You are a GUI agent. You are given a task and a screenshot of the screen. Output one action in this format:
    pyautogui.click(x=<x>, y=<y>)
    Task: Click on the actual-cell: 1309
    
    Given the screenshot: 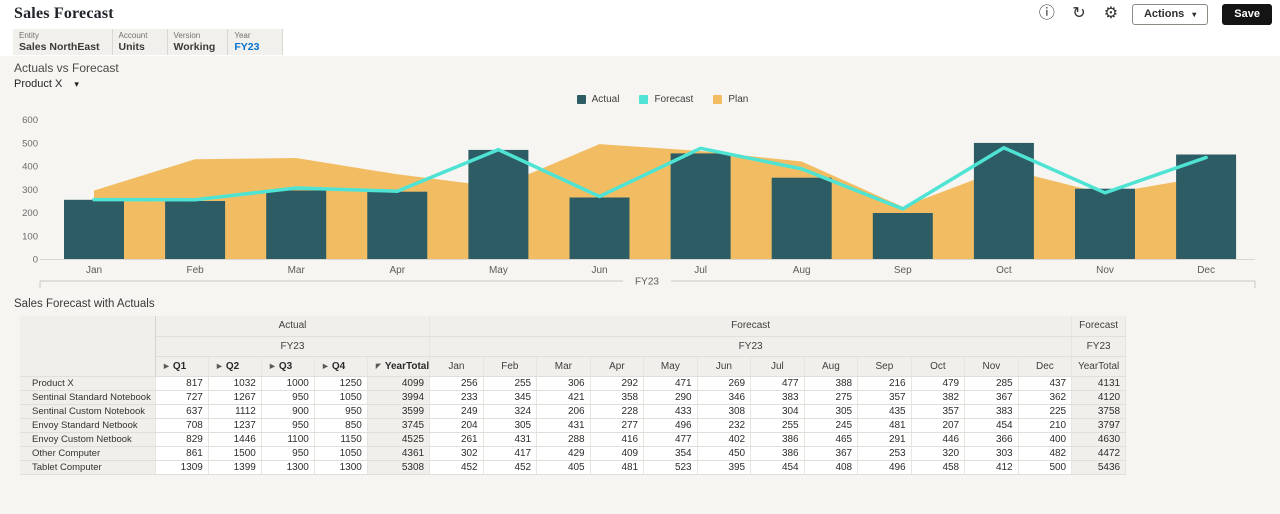 What is the action you would take?
    pyautogui.click(x=182, y=467)
    